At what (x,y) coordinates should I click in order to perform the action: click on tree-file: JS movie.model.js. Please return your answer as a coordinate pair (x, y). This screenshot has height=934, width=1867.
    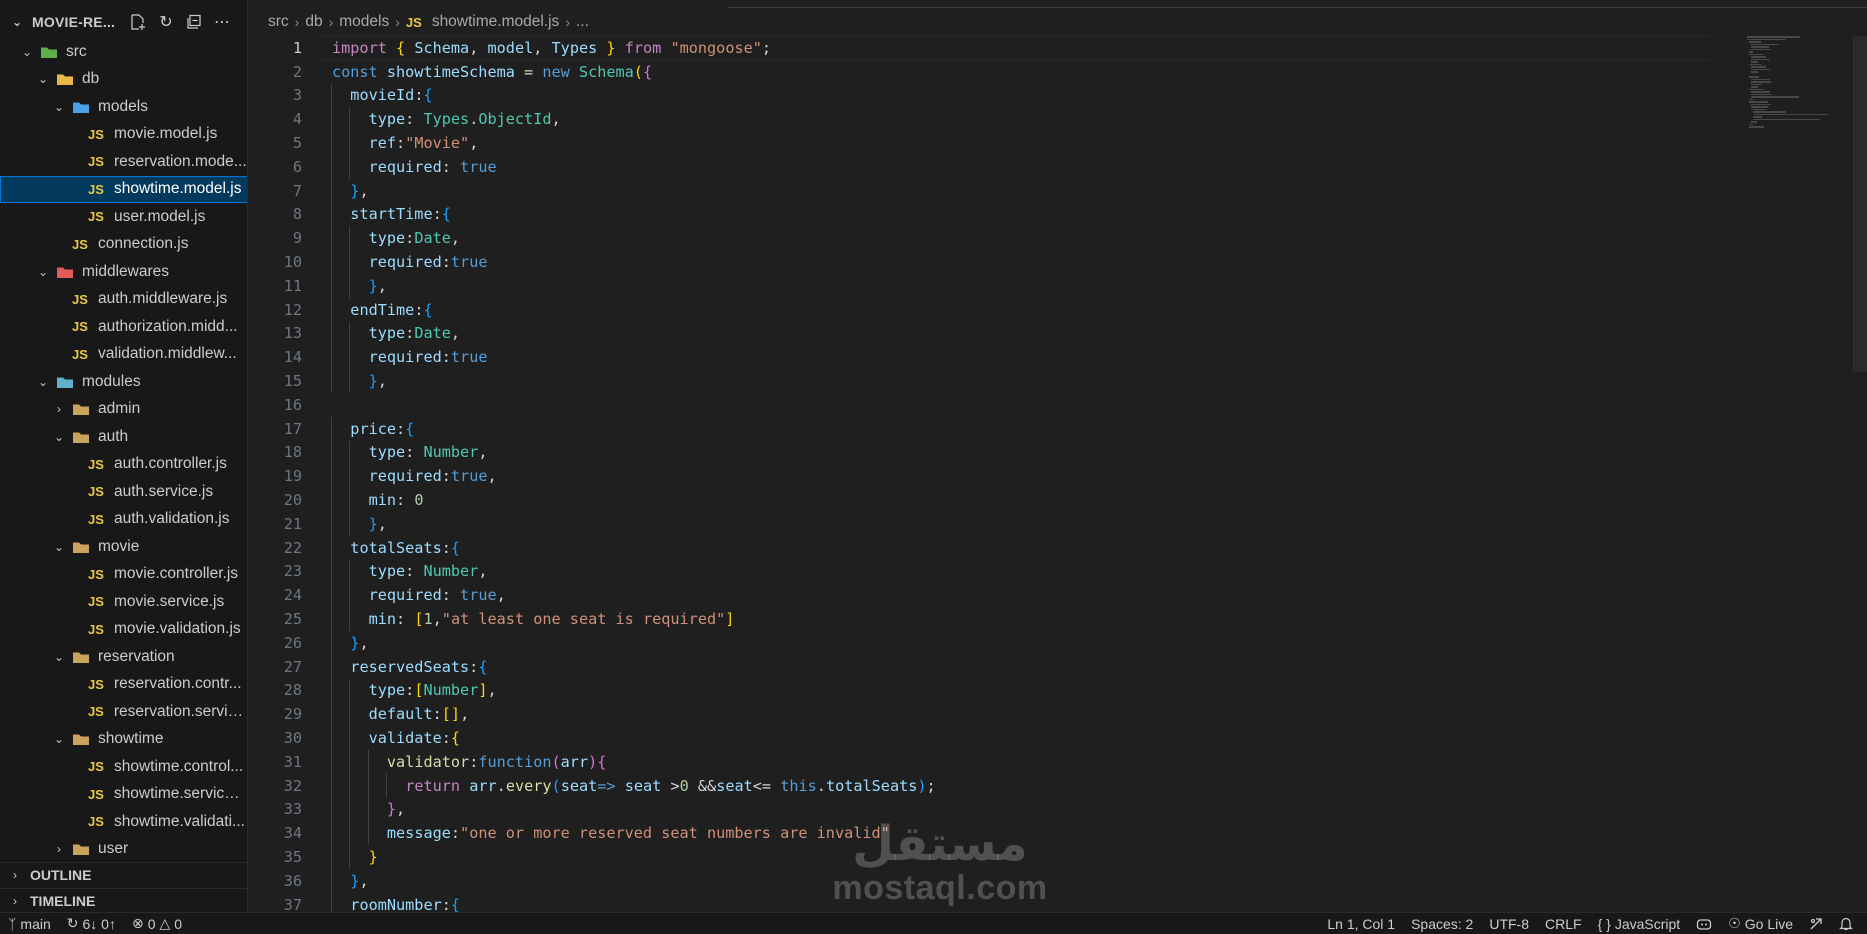
    Looking at the image, I should click on (123, 135).